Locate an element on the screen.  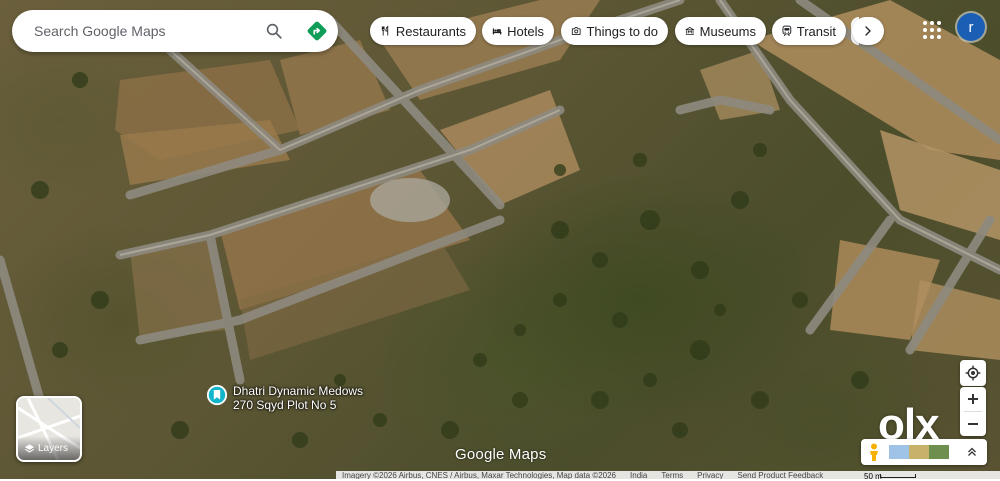
place-marker is located at coordinates (217, 395).